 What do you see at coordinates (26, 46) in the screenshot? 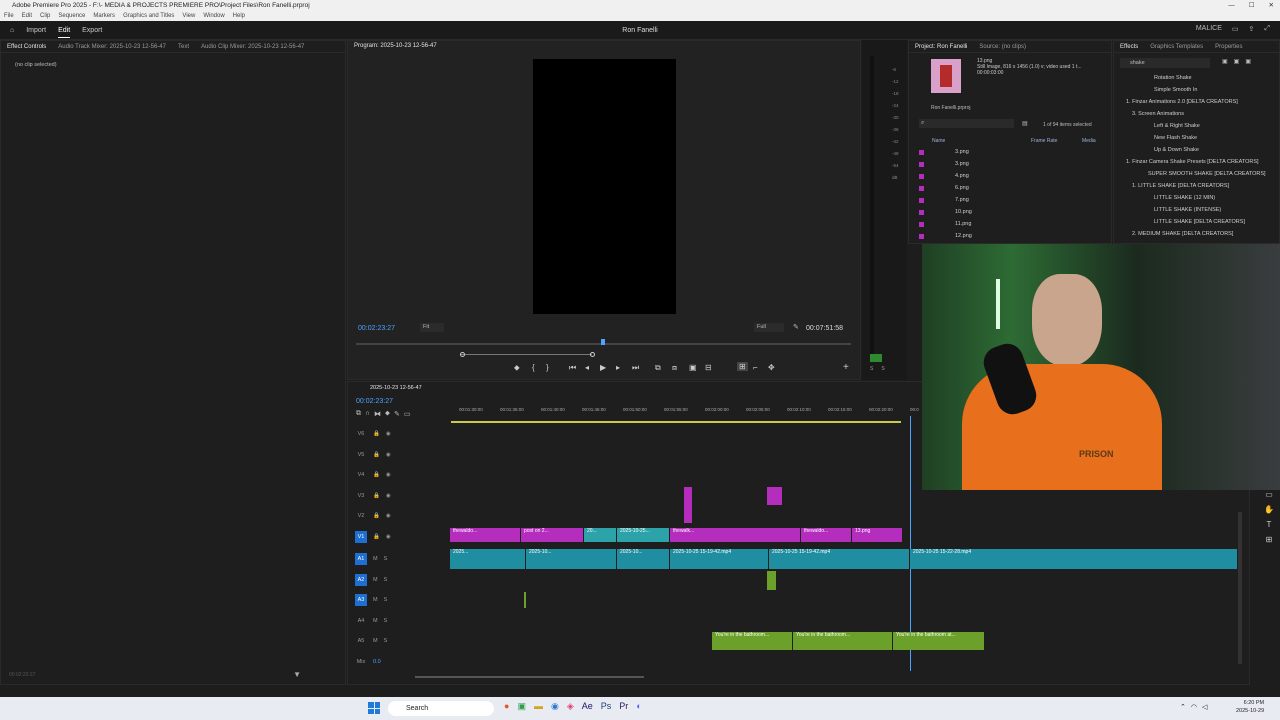
I see `tab-effect-controls: Effect Controls` at bounding box center [26, 46].